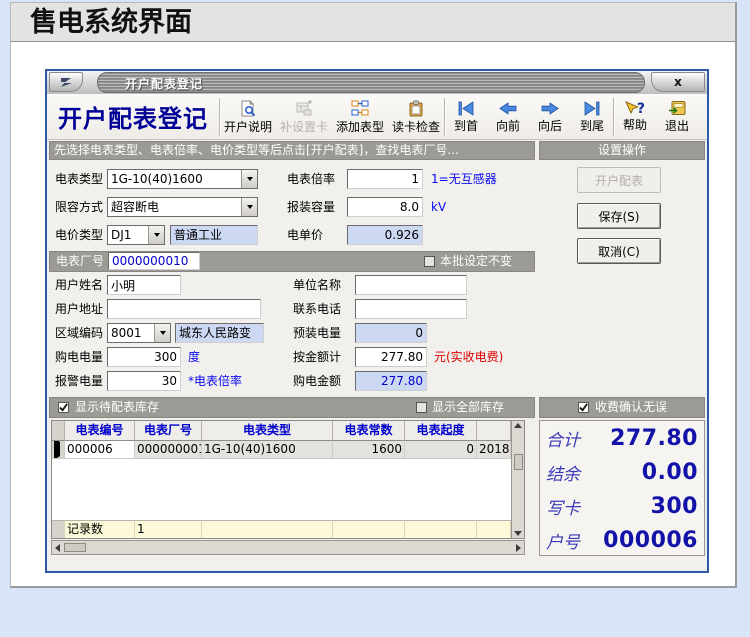 The height and width of the screenshot is (637, 750). Describe the element at coordinates (592, 109) in the screenshot. I see `arrow-last-icon` at that location.